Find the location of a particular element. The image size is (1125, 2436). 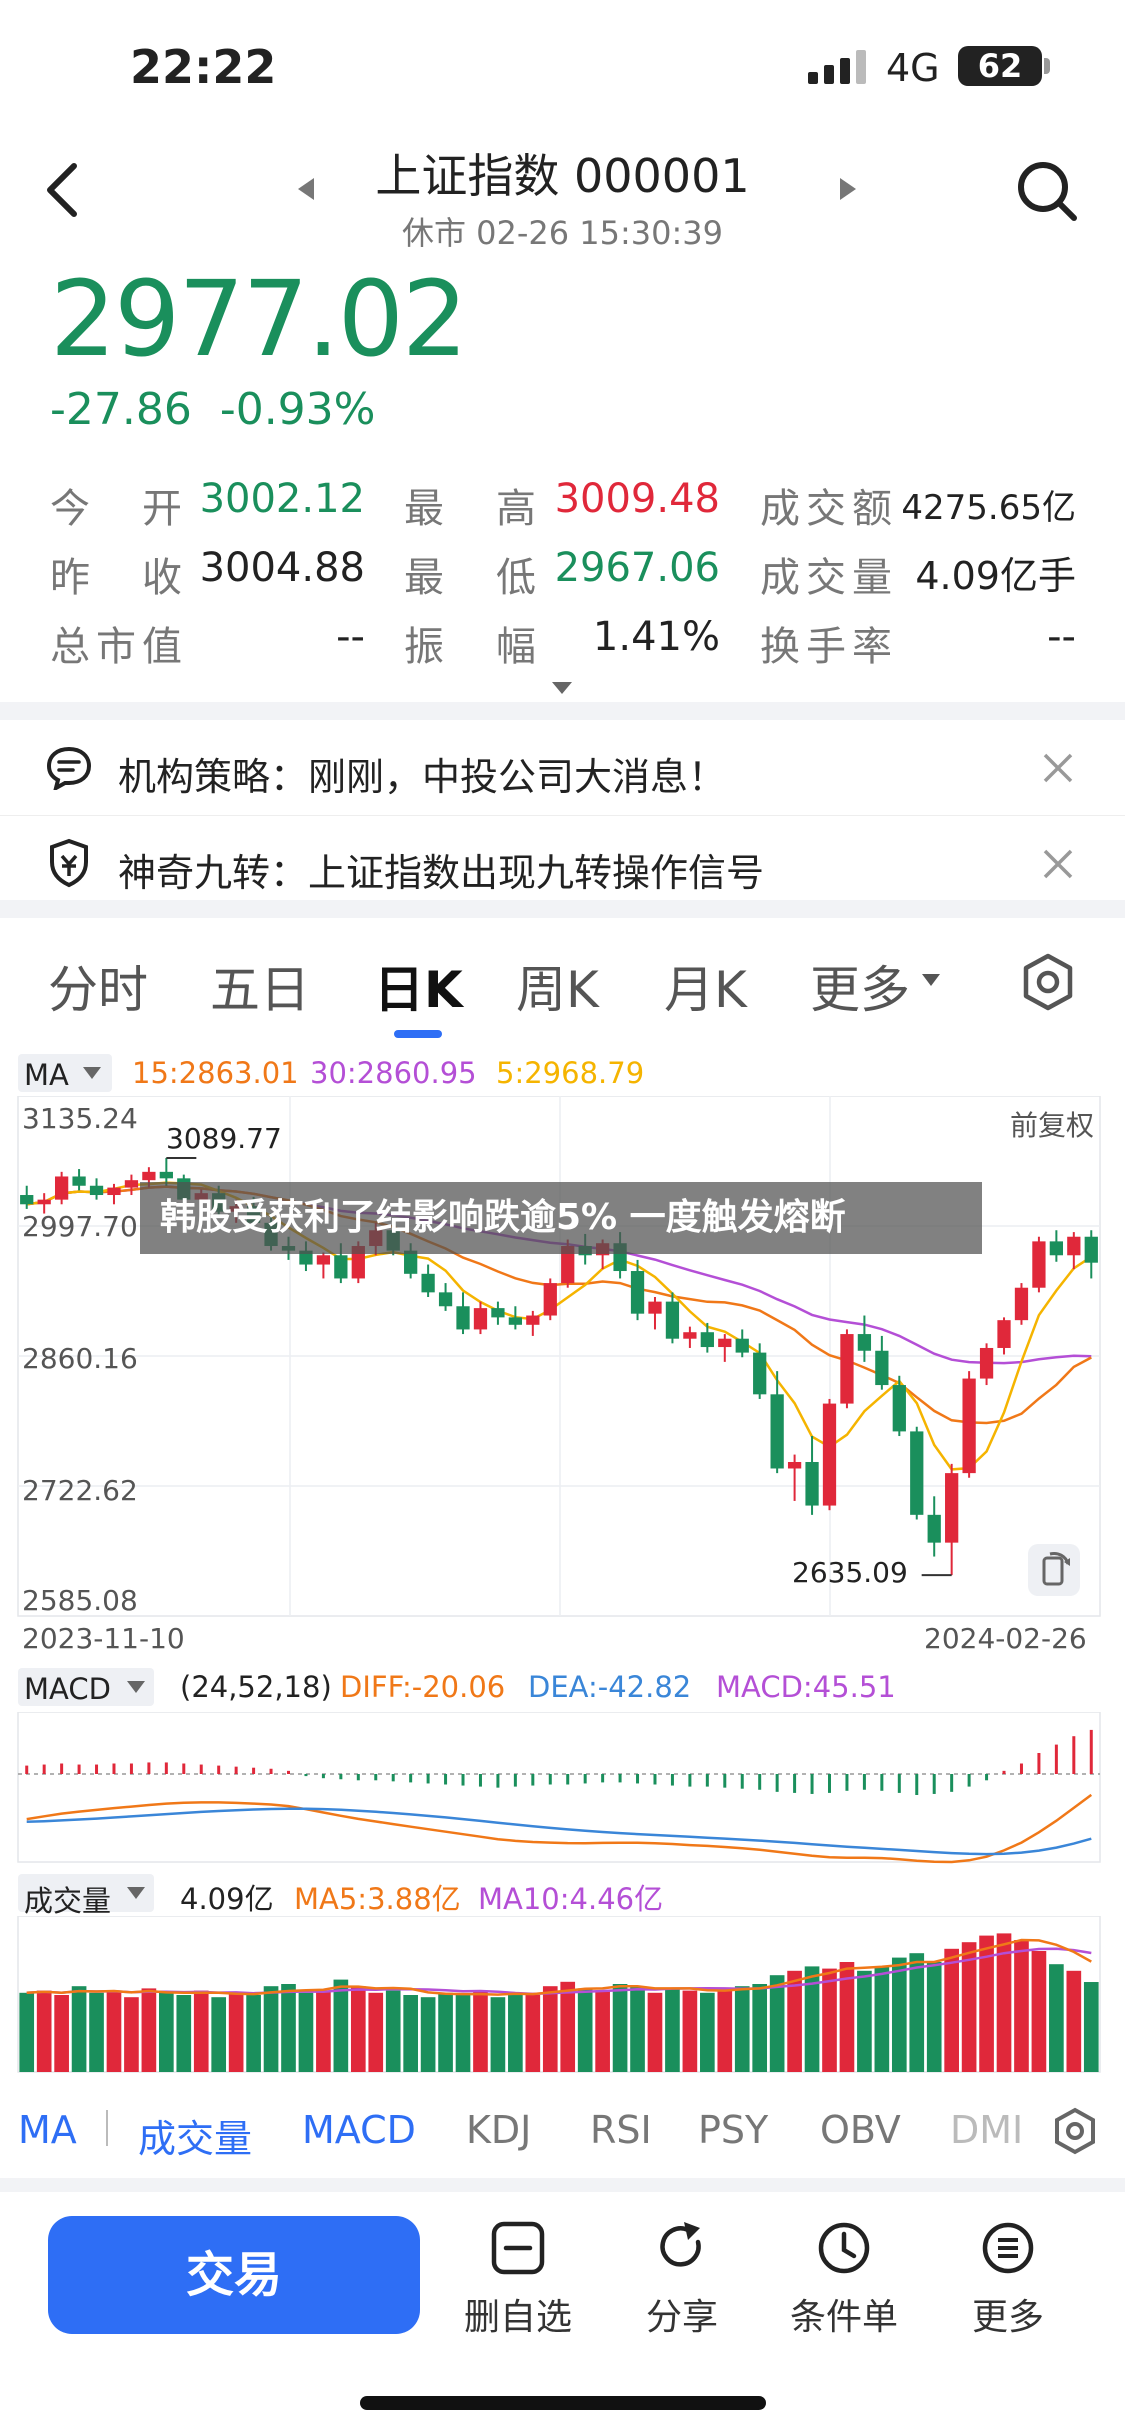

remove-icon is located at coordinates (518, 2248).